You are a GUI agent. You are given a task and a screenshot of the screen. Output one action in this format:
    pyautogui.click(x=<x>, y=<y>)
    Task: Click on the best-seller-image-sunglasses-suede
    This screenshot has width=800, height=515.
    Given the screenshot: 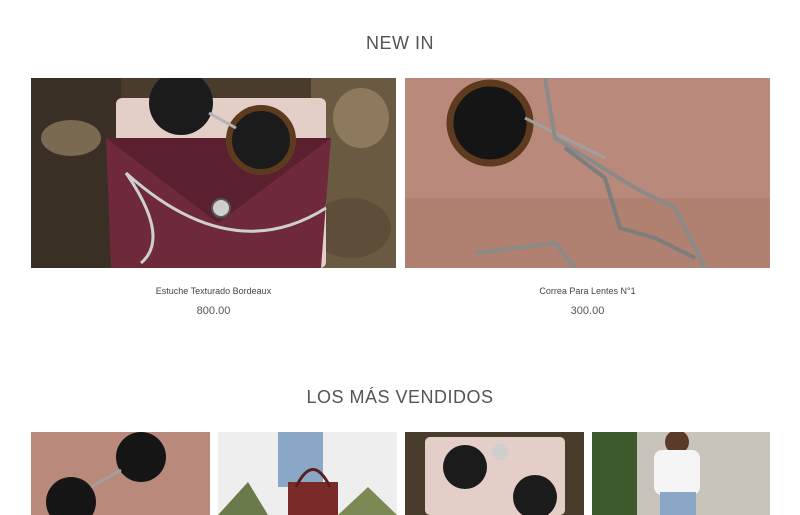 What is the action you would take?
    pyautogui.click(x=120, y=473)
    